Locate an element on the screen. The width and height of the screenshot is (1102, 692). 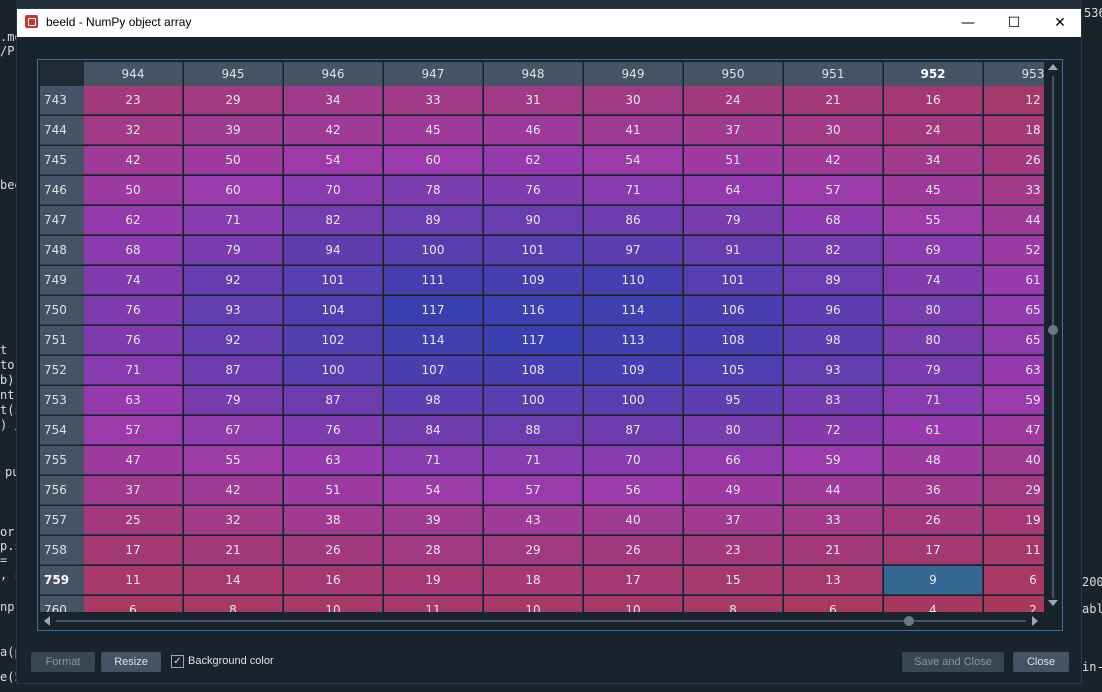
table-cell: 72 is located at coordinates (833, 430).